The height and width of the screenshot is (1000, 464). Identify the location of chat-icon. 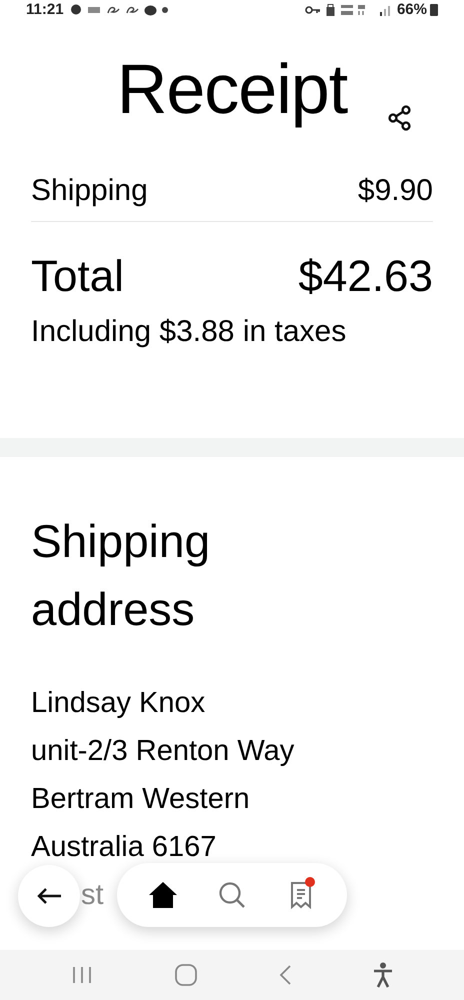
(76, 10).